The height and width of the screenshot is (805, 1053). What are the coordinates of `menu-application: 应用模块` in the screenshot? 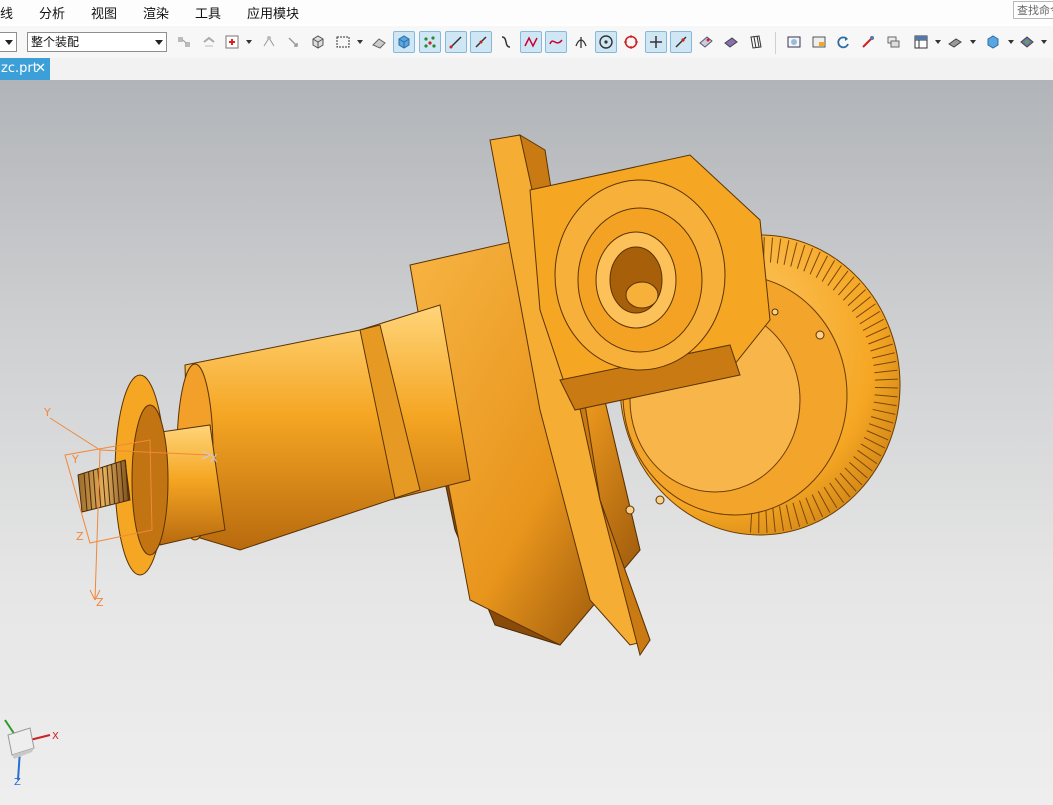 It's located at (273, 12).